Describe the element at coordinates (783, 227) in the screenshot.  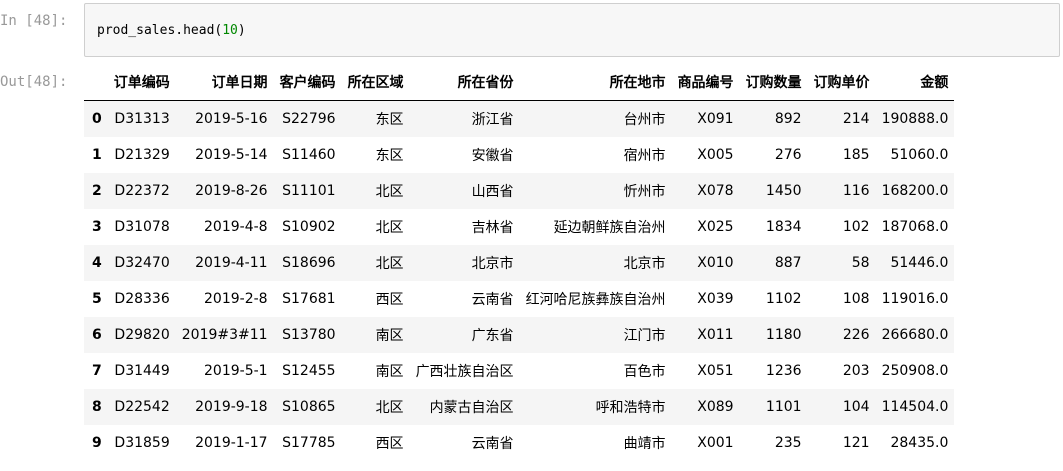
I see `table-cell: 1834` at that location.